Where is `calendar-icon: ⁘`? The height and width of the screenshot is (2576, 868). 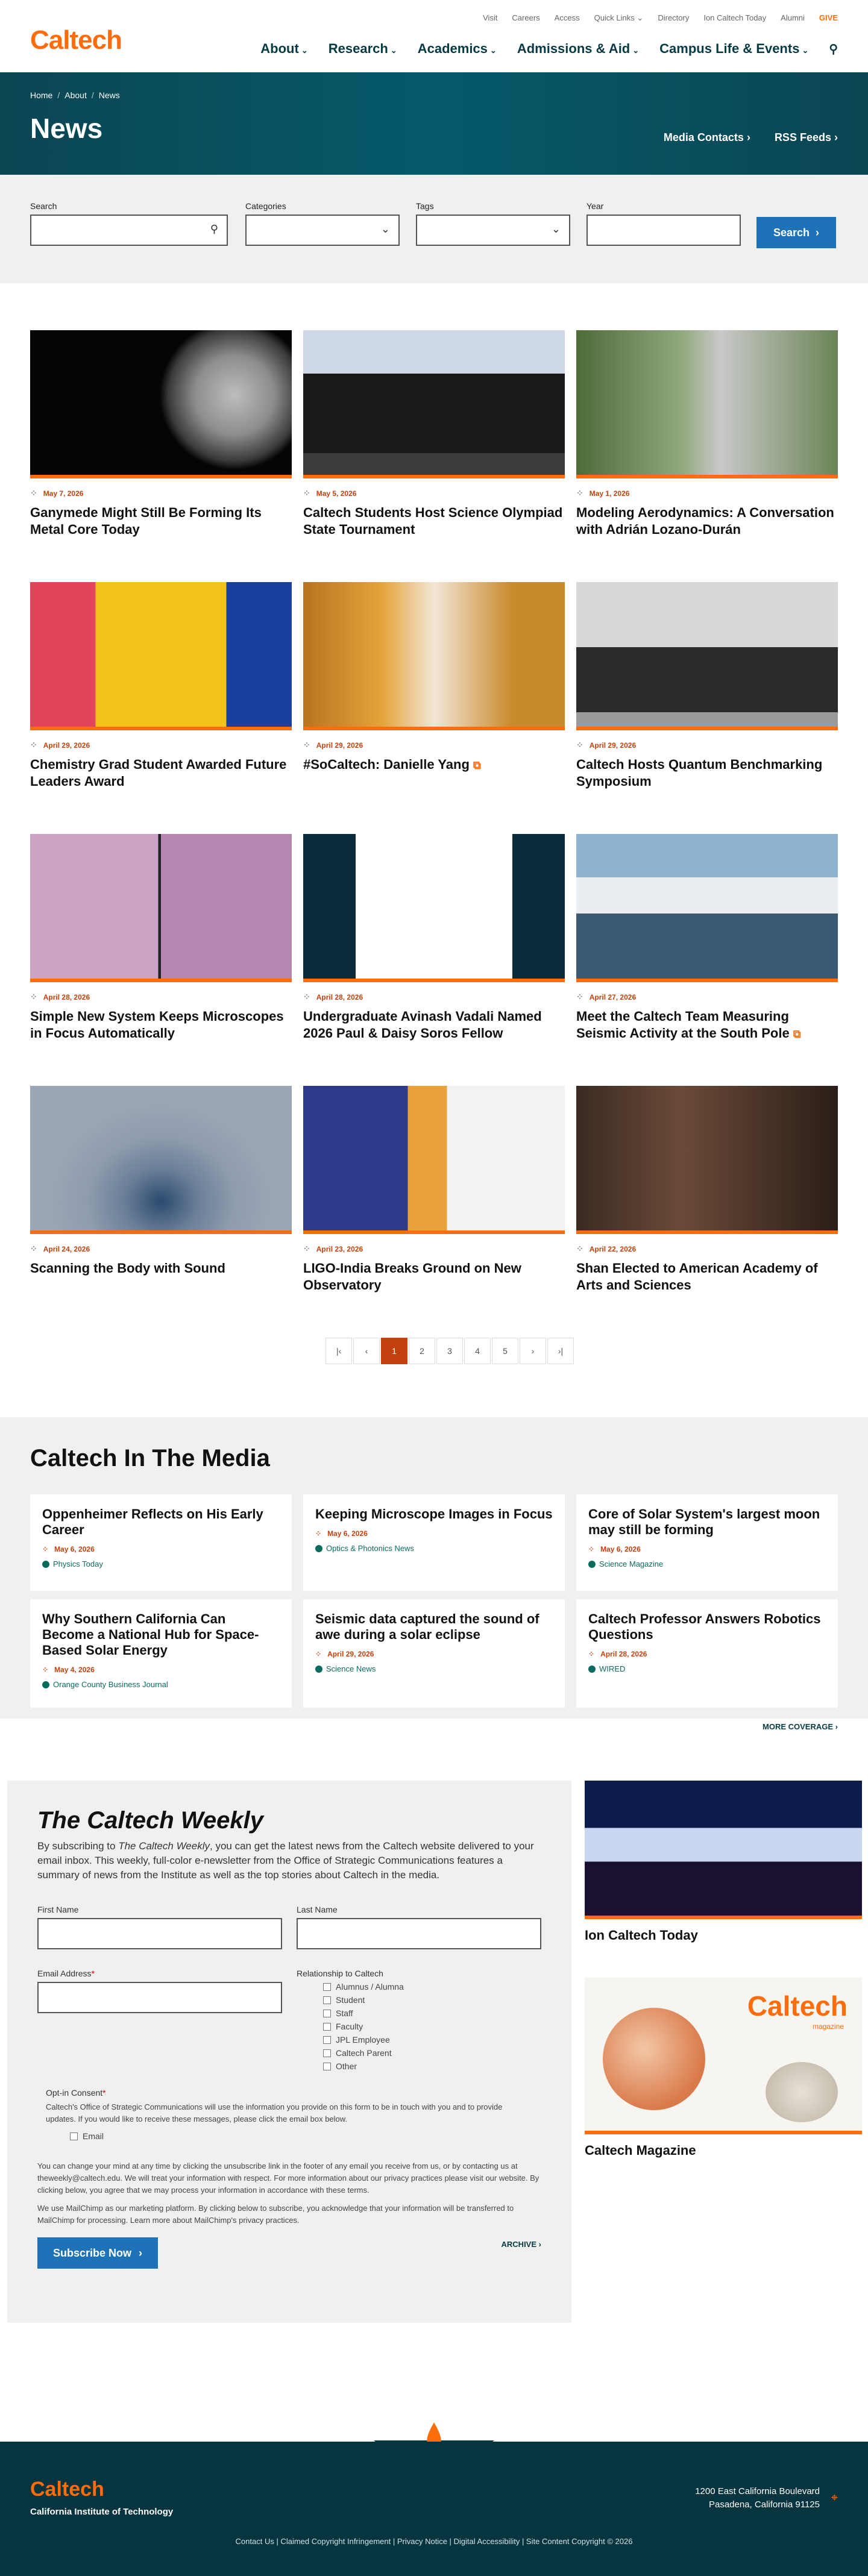
calendar-icon: ⁘ is located at coordinates (318, 1533).